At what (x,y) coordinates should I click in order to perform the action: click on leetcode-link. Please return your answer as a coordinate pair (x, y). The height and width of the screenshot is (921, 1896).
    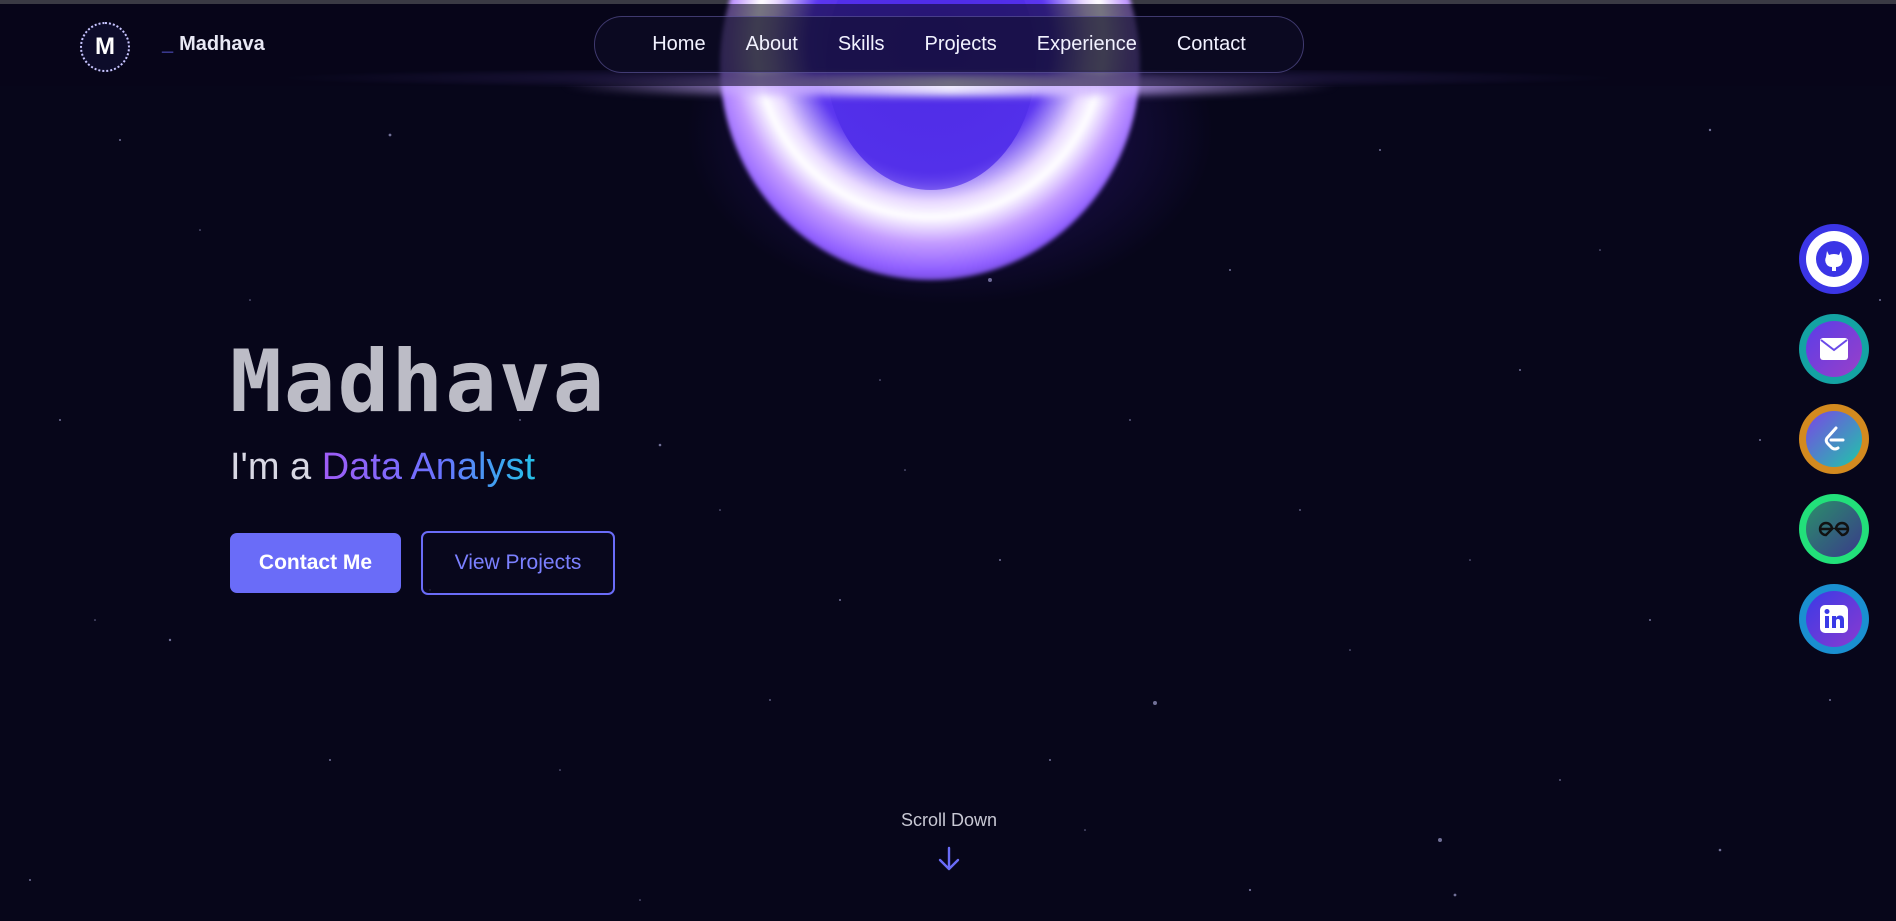
    Looking at the image, I should click on (1834, 439).